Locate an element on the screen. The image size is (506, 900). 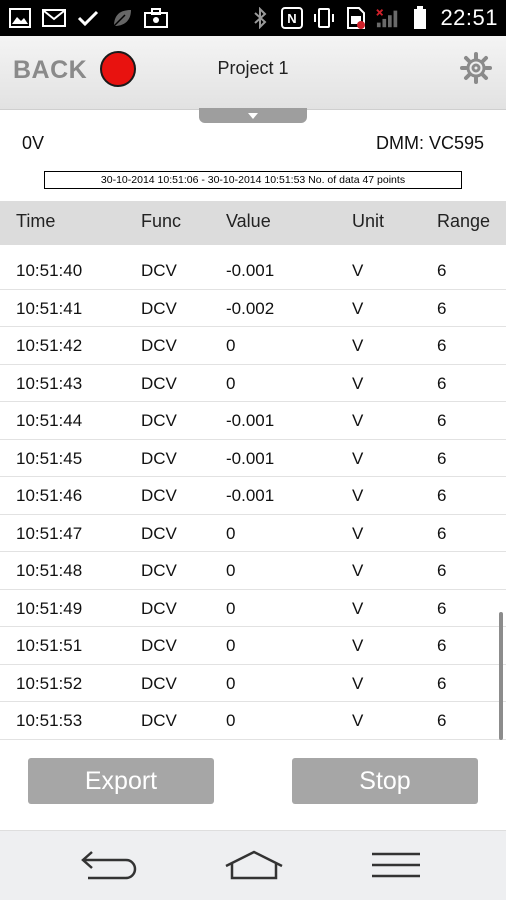
export-button: Export is located at coordinates (121, 781).